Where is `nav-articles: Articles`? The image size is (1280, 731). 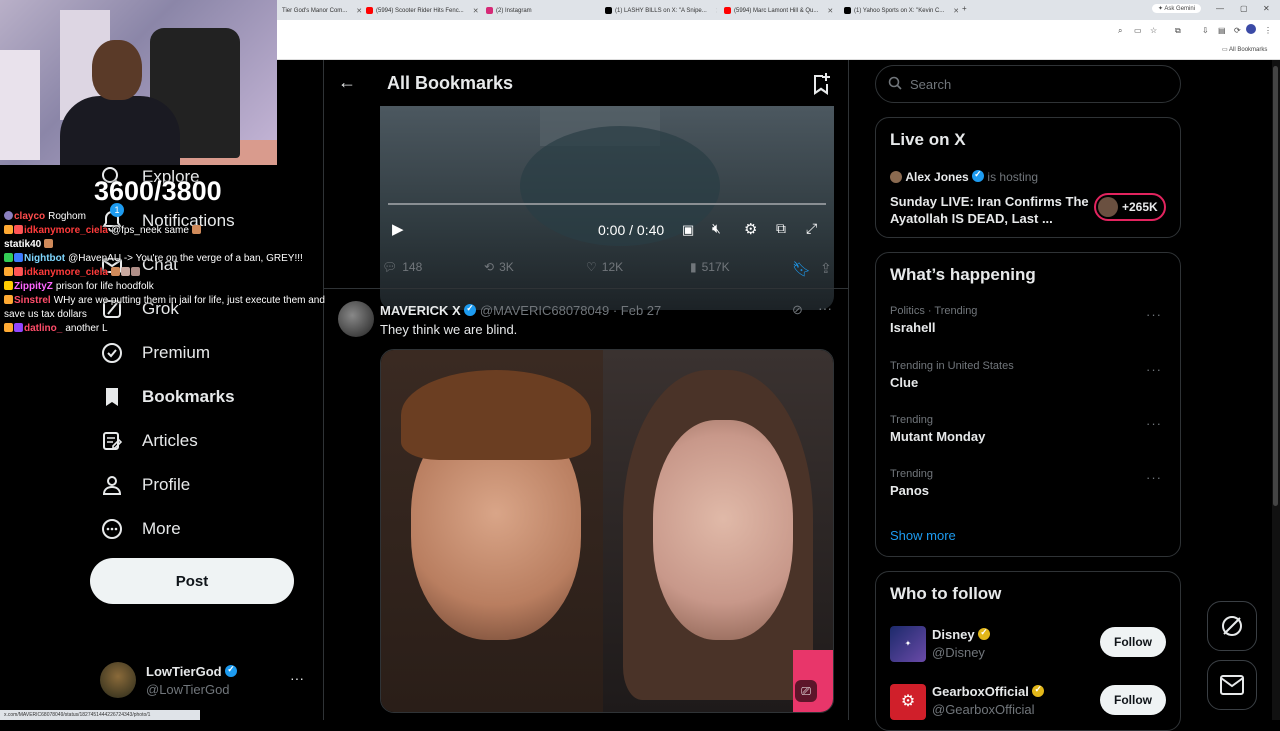 nav-articles: Articles is located at coordinates (149, 441).